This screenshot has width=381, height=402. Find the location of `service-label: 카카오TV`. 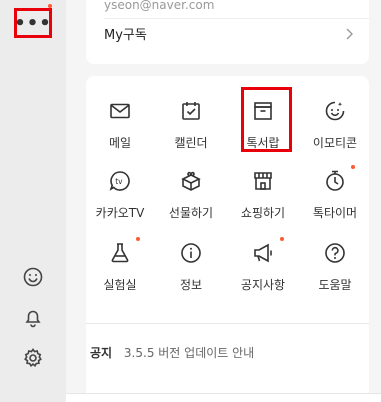

service-label: 카카오TV is located at coordinates (120, 213).